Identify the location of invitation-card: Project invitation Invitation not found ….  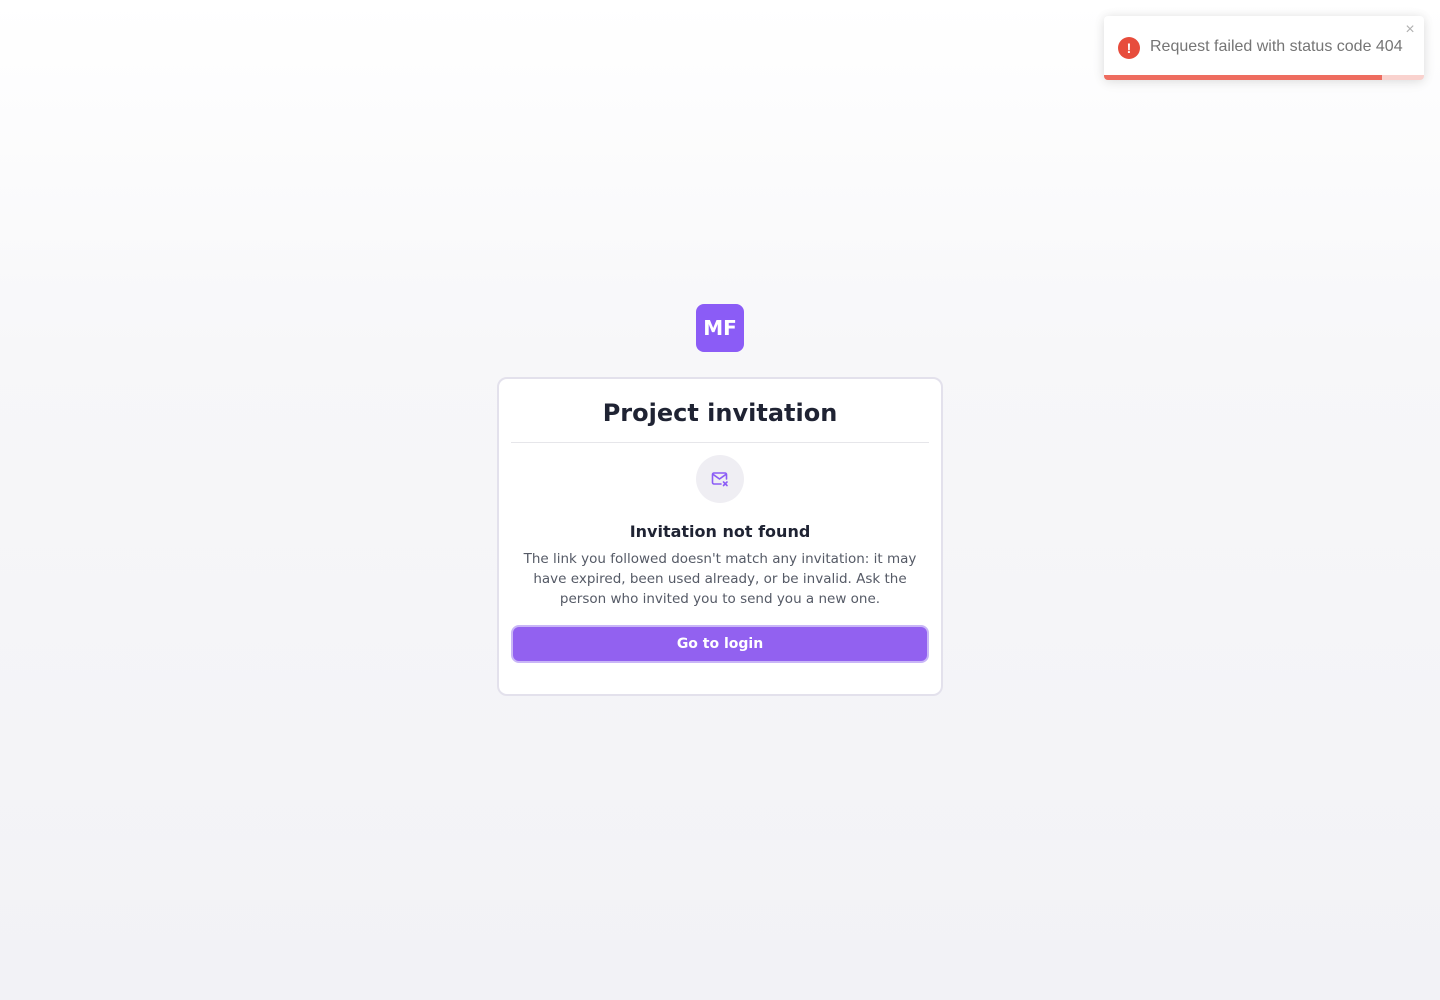
(720, 536).